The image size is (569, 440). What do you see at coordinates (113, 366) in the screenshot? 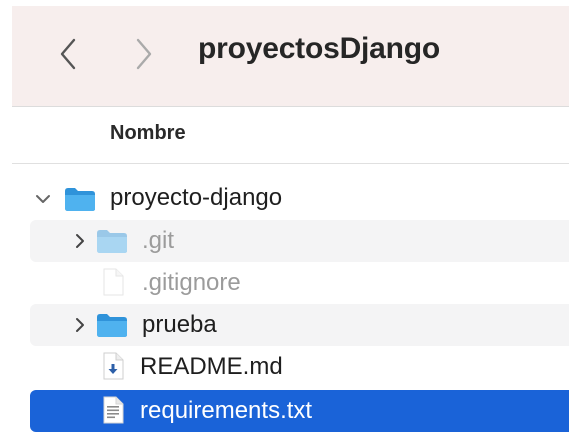
I see `markdown-document-icon` at bounding box center [113, 366].